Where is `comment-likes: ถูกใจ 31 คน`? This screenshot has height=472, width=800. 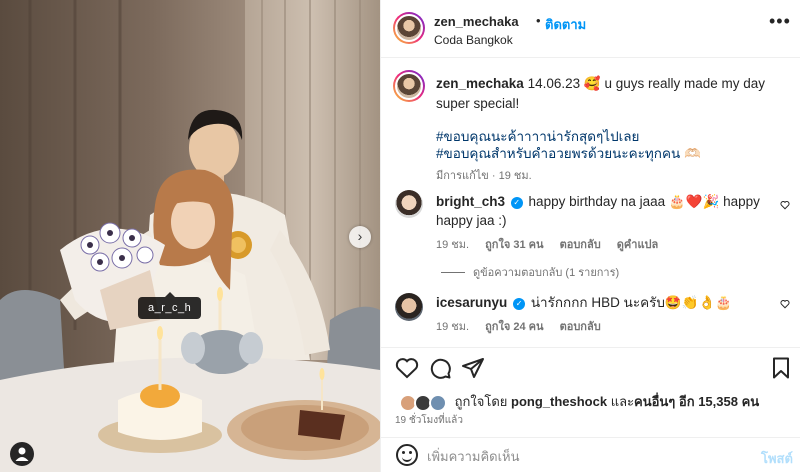 comment-likes: ถูกใจ 31 คน is located at coordinates (514, 245).